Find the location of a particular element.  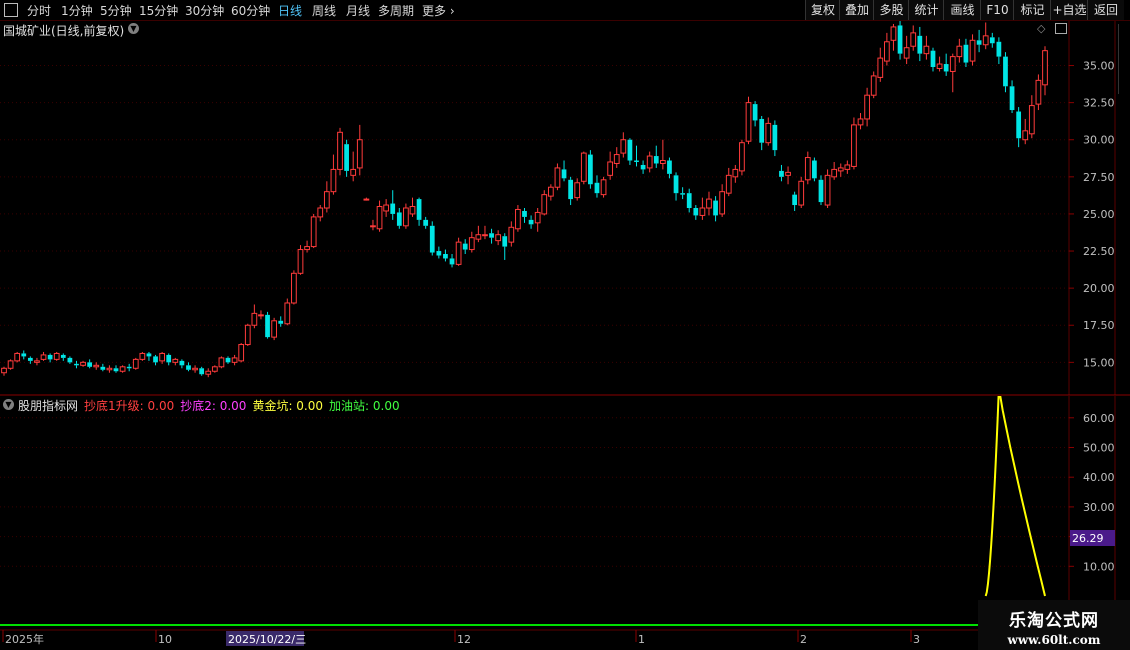

tab-timeframe: 1分钟 is located at coordinates (77, 10).